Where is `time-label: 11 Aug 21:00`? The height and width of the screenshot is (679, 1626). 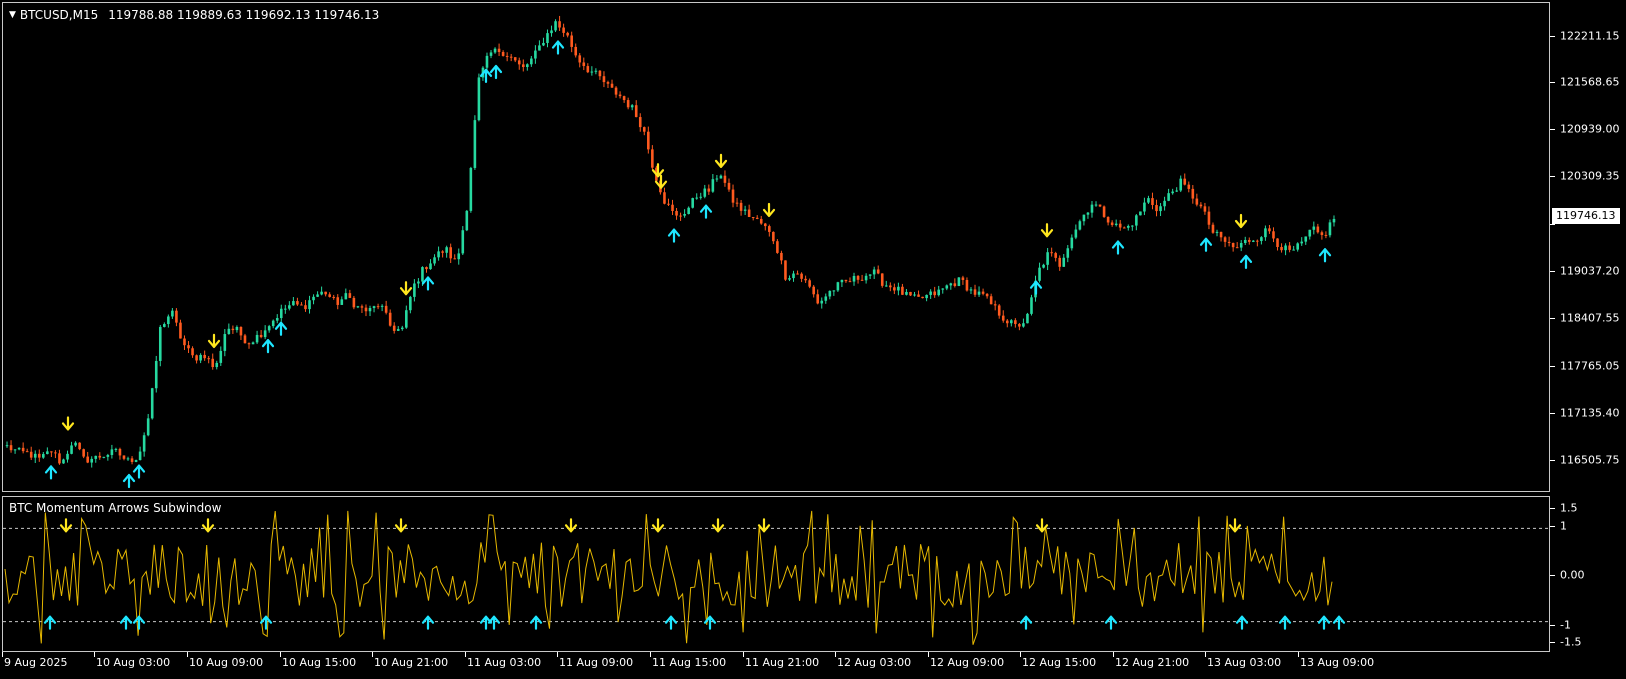 time-label: 11 Aug 21:00 is located at coordinates (782, 662).